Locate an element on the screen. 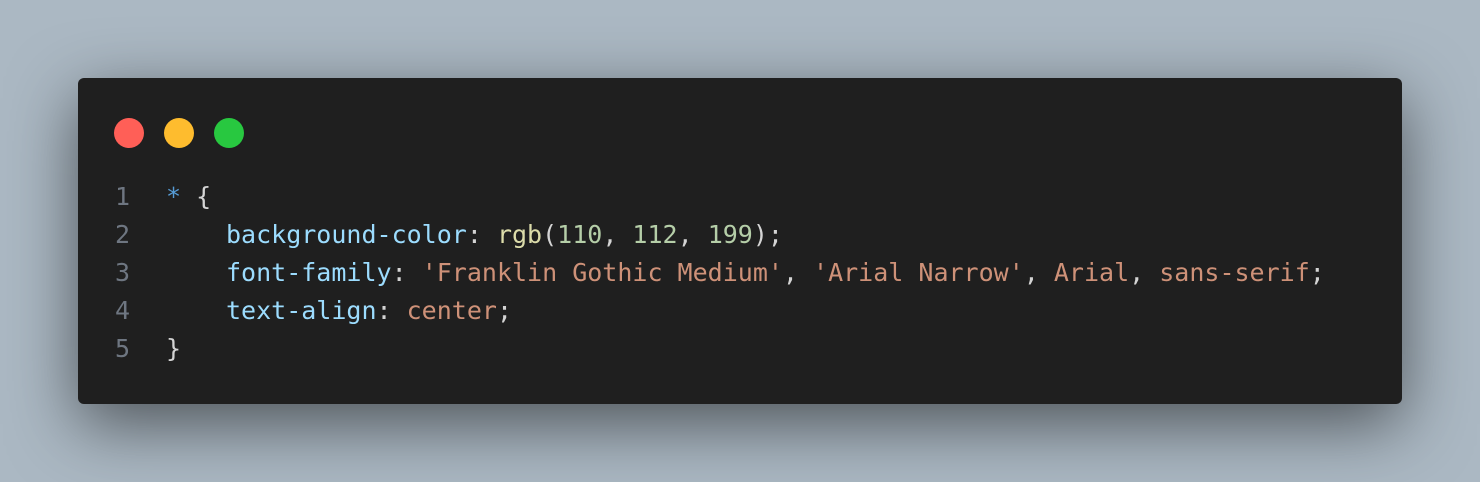  token-punctuation: ); is located at coordinates (767, 234).